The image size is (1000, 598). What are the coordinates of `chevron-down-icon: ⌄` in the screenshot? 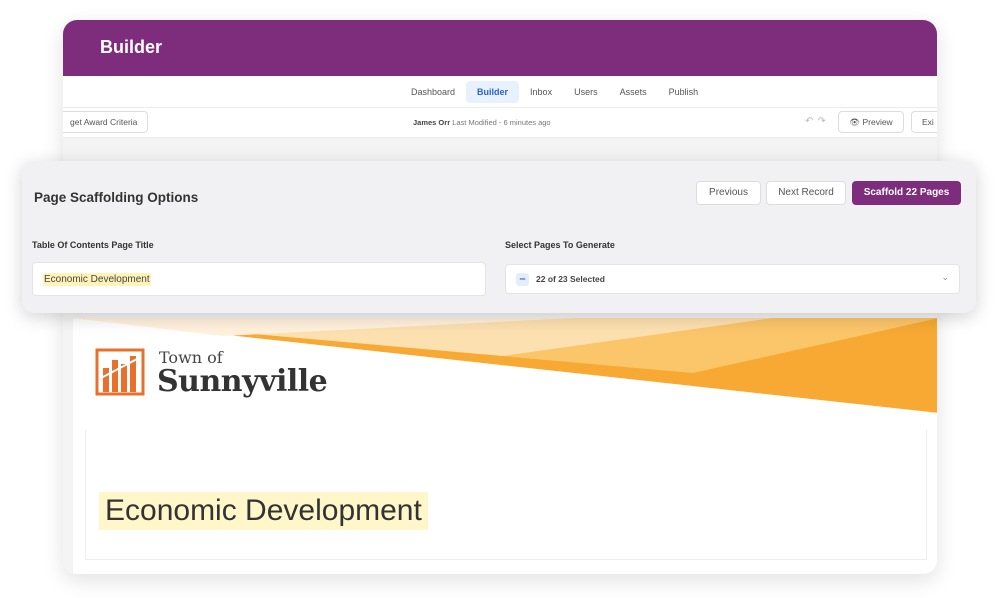 It's located at (945, 277).